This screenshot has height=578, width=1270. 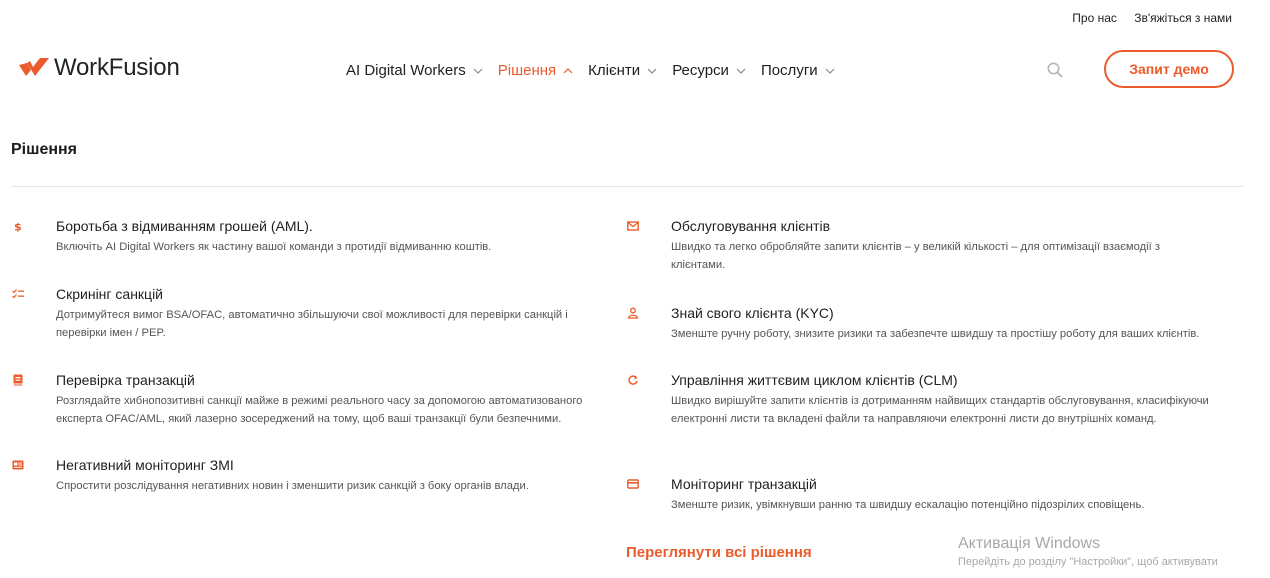 What do you see at coordinates (1183, 18) in the screenshot?
I see `contact-link: Зв'яжіться з нами` at bounding box center [1183, 18].